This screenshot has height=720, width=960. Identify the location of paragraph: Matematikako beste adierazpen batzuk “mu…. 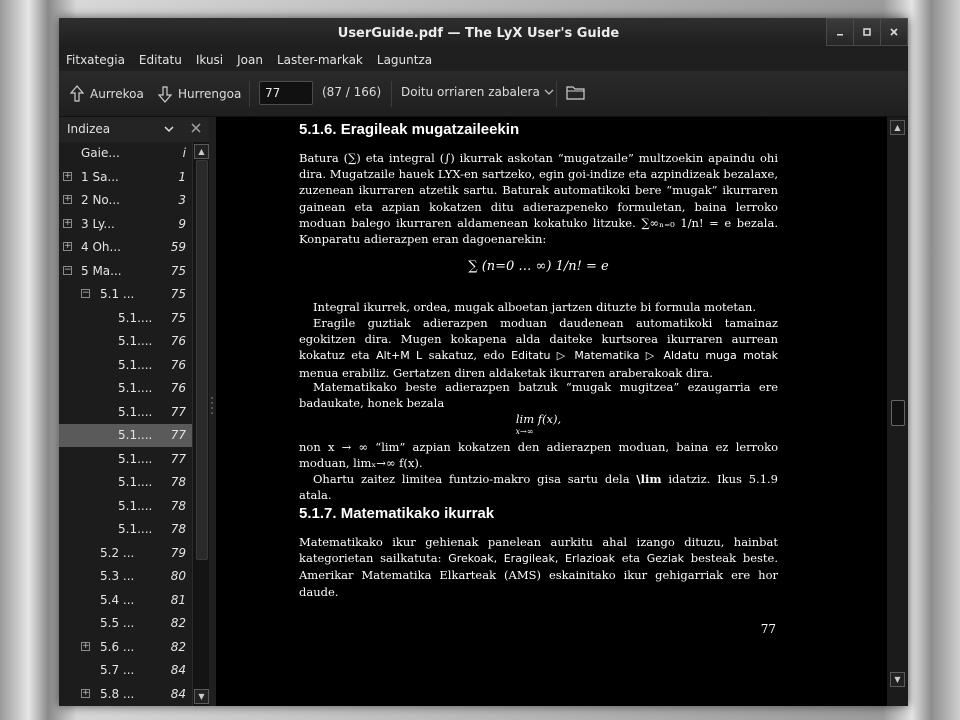
(538, 395).